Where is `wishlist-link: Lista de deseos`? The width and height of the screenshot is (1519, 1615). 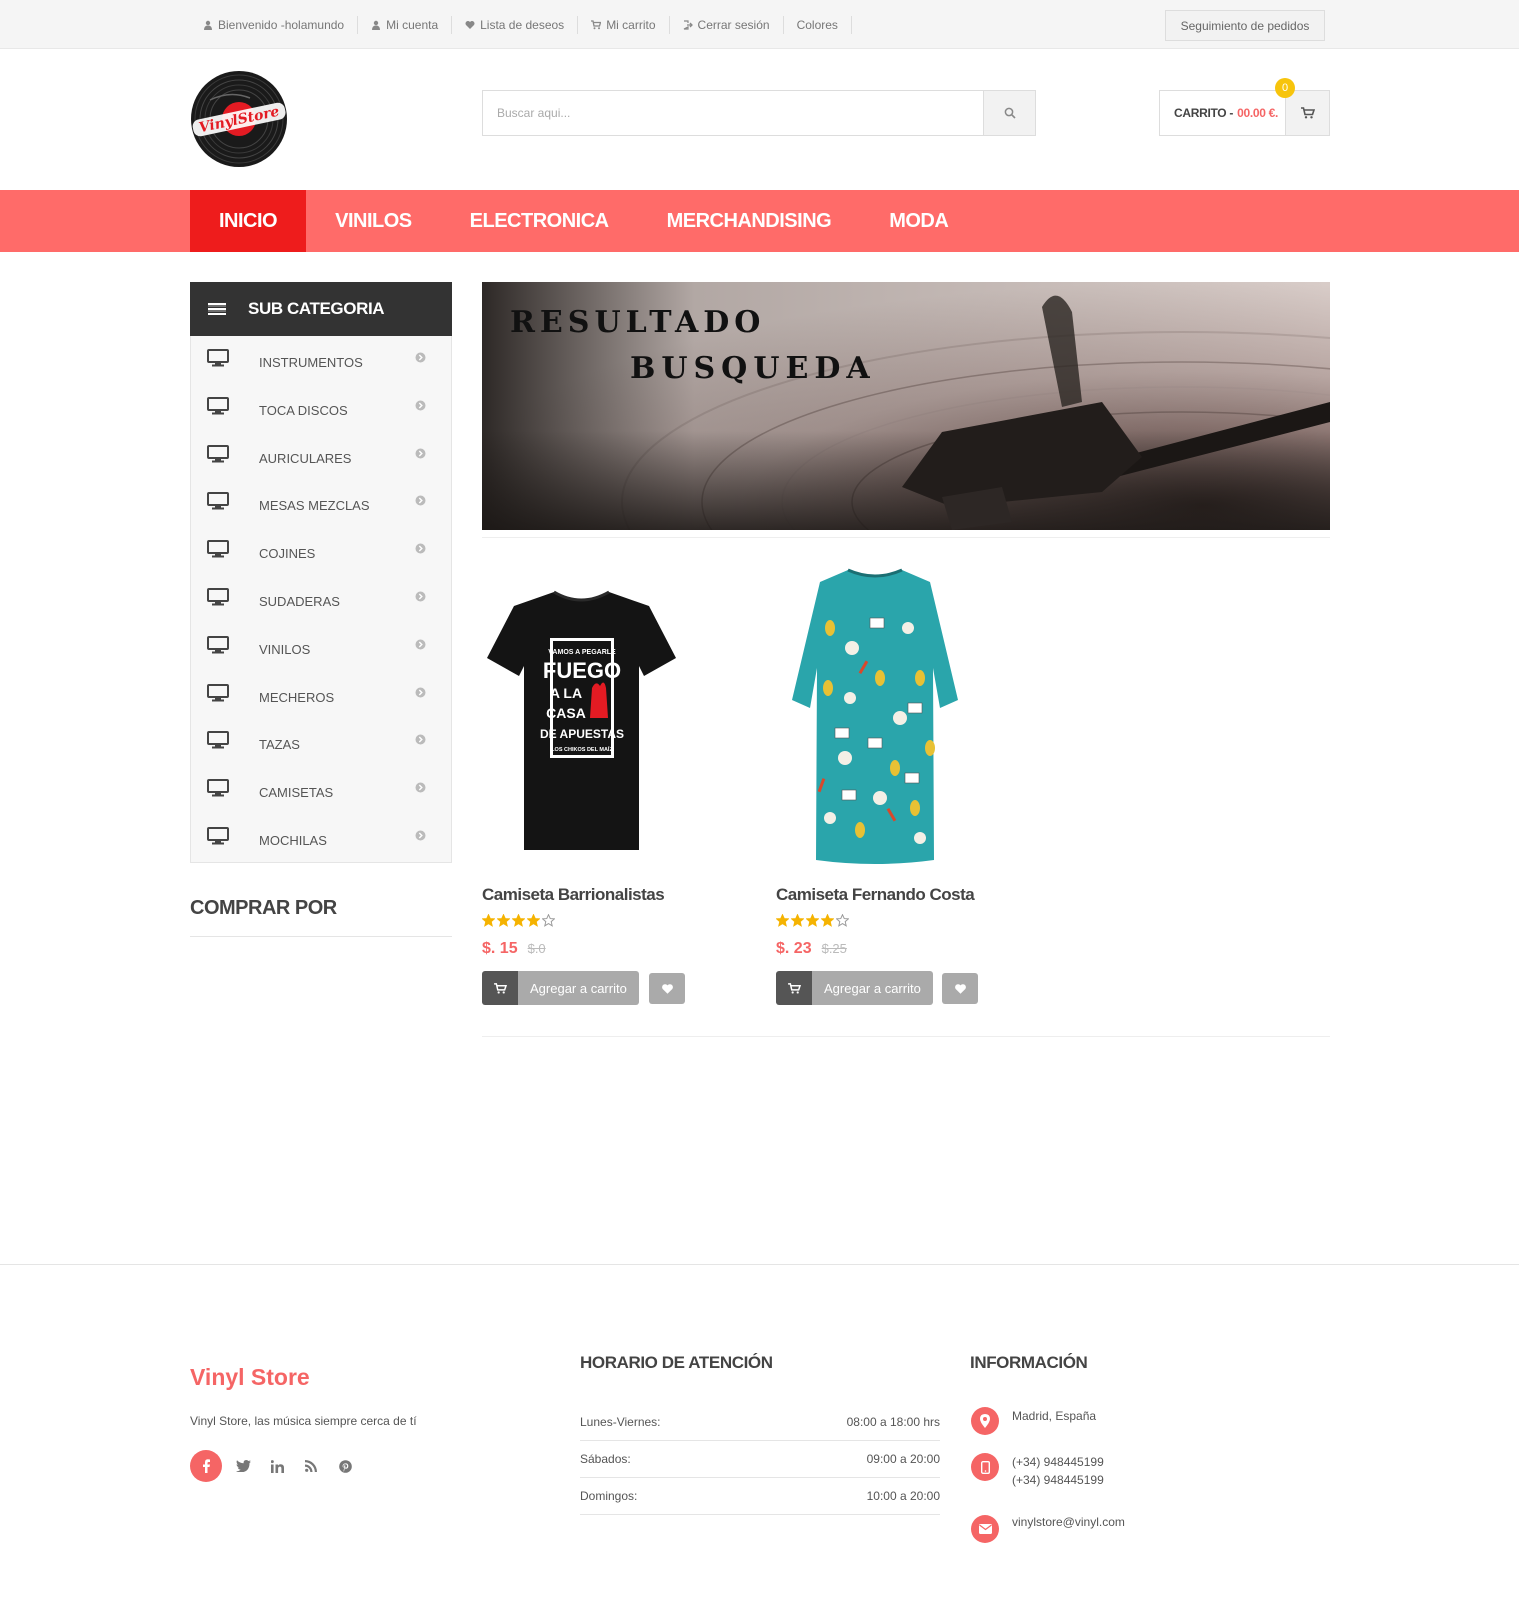
wishlist-link: Lista de deseos is located at coordinates (515, 24).